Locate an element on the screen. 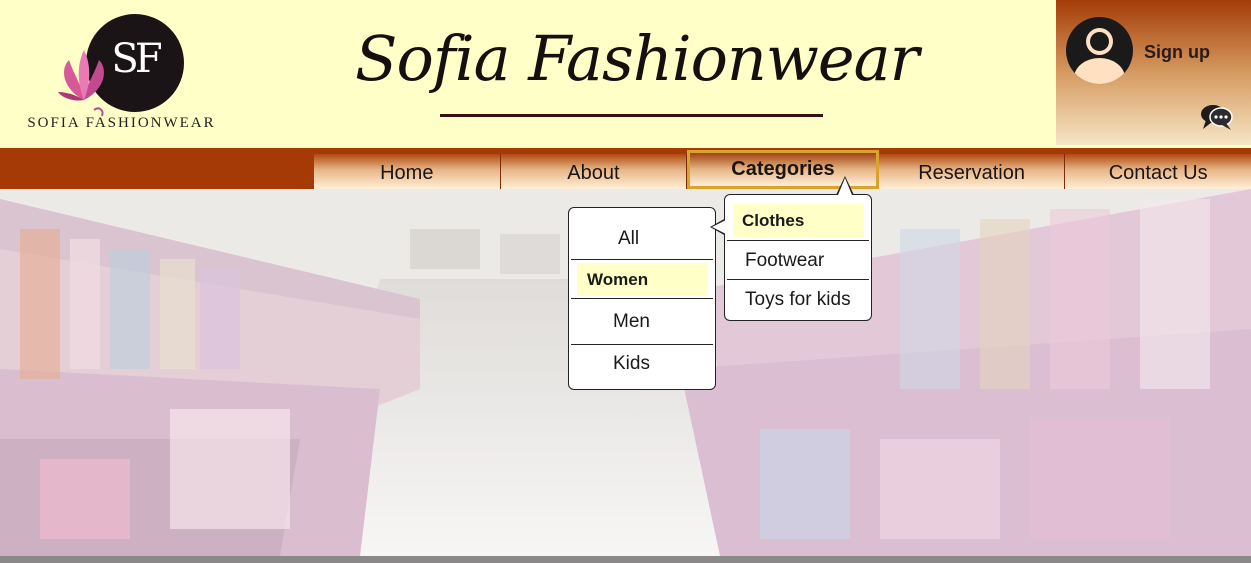 This screenshot has width=1251, height=563. logo-text: SOFIA FASHIONWEAR is located at coordinates (121, 123).